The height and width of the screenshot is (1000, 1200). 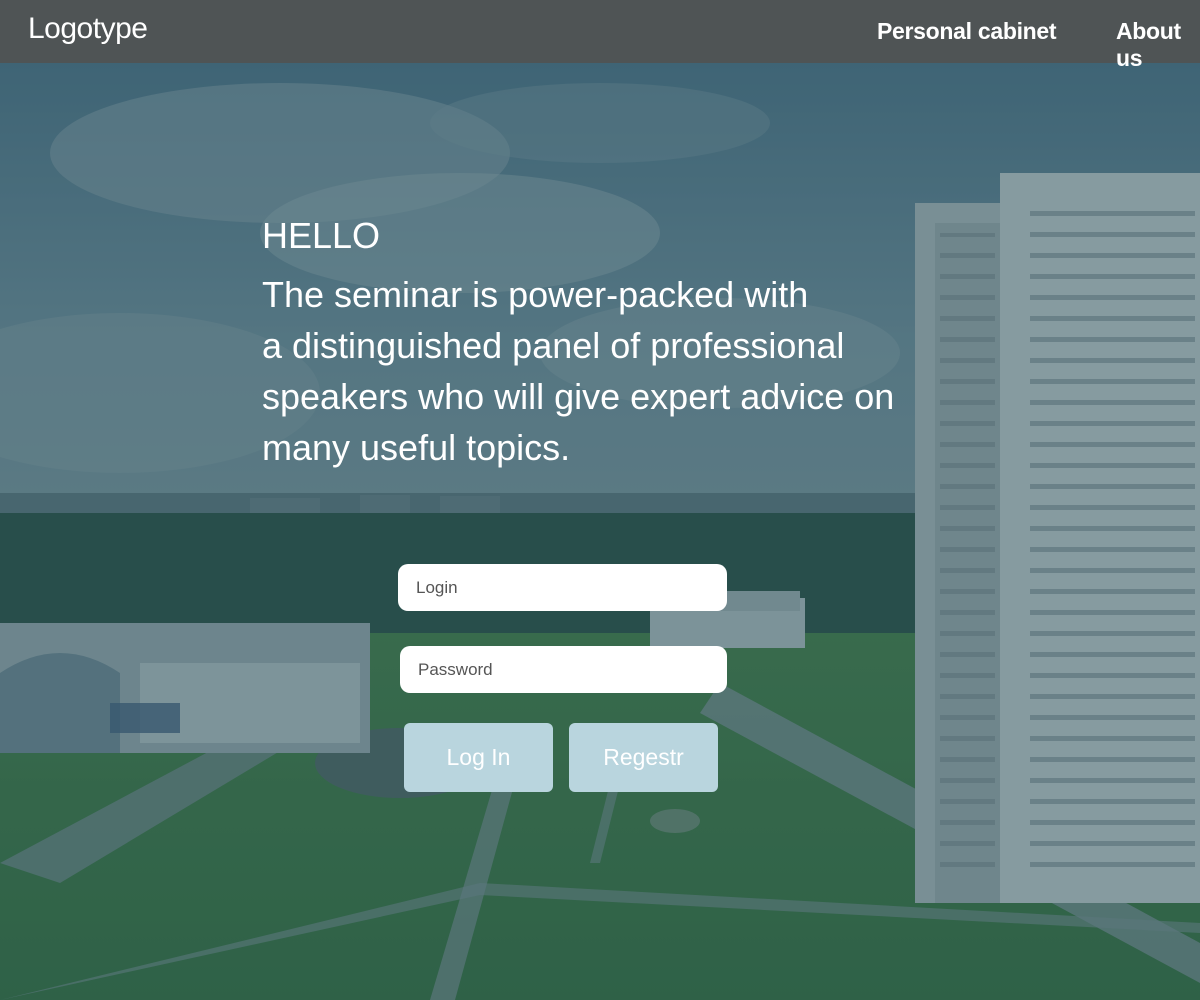 What do you see at coordinates (563, 669) in the screenshot?
I see `password-input` at bounding box center [563, 669].